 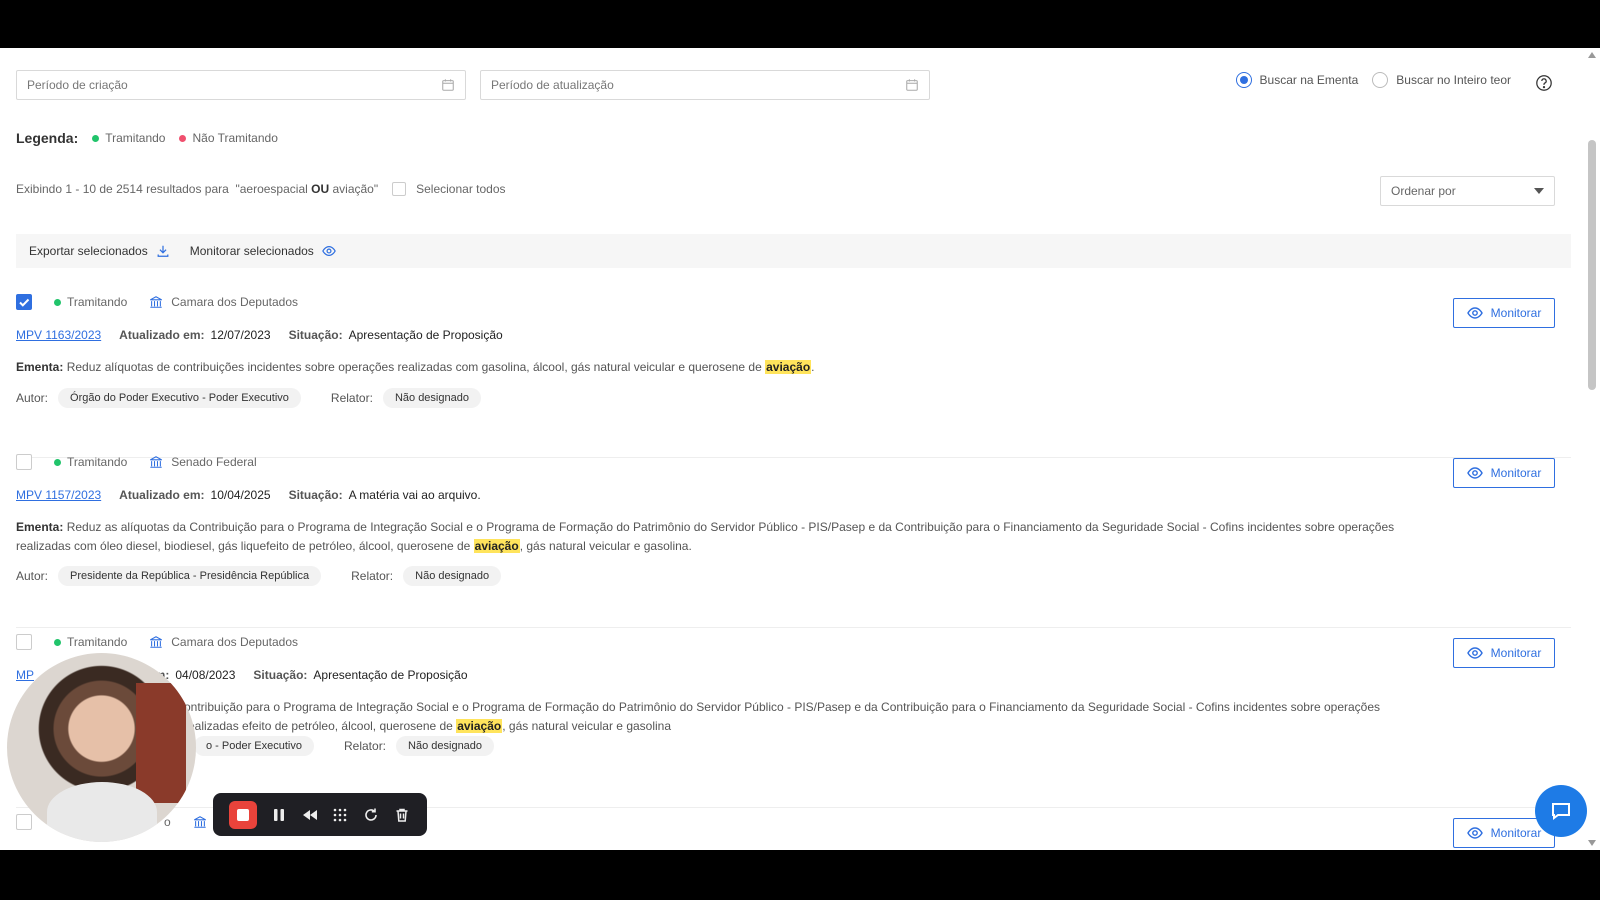 What do you see at coordinates (705, 85) in the screenshot?
I see `update-period-field: Período de atualização` at bounding box center [705, 85].